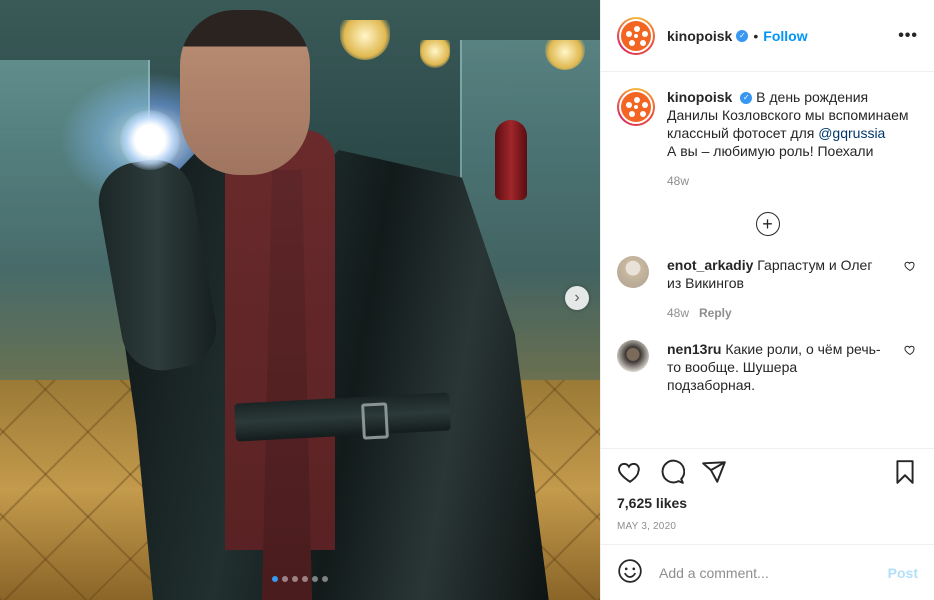 The height and width of the screenshot is (600, 934). What do you see at coordinates (792, 181) in the screenshot?
I see `caption-time: 48w` at bounding box center [792, 181].